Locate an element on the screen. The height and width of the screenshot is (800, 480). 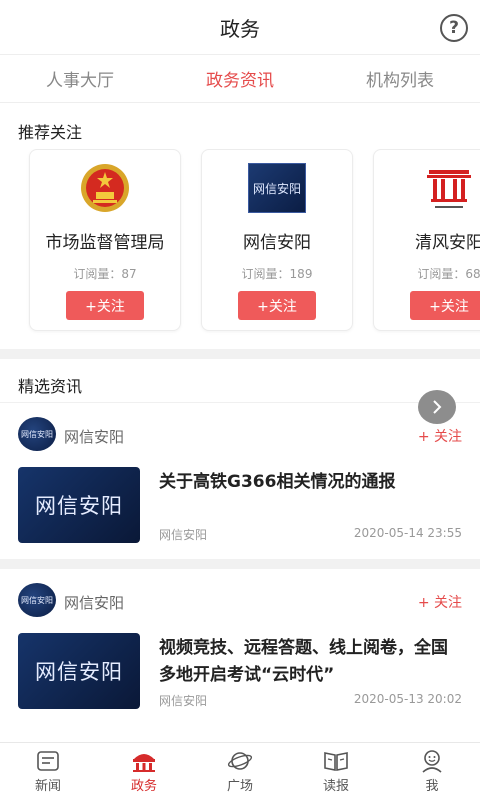
wangxin-logo-text: 网信安阳 is located at coordinates (277, 188).